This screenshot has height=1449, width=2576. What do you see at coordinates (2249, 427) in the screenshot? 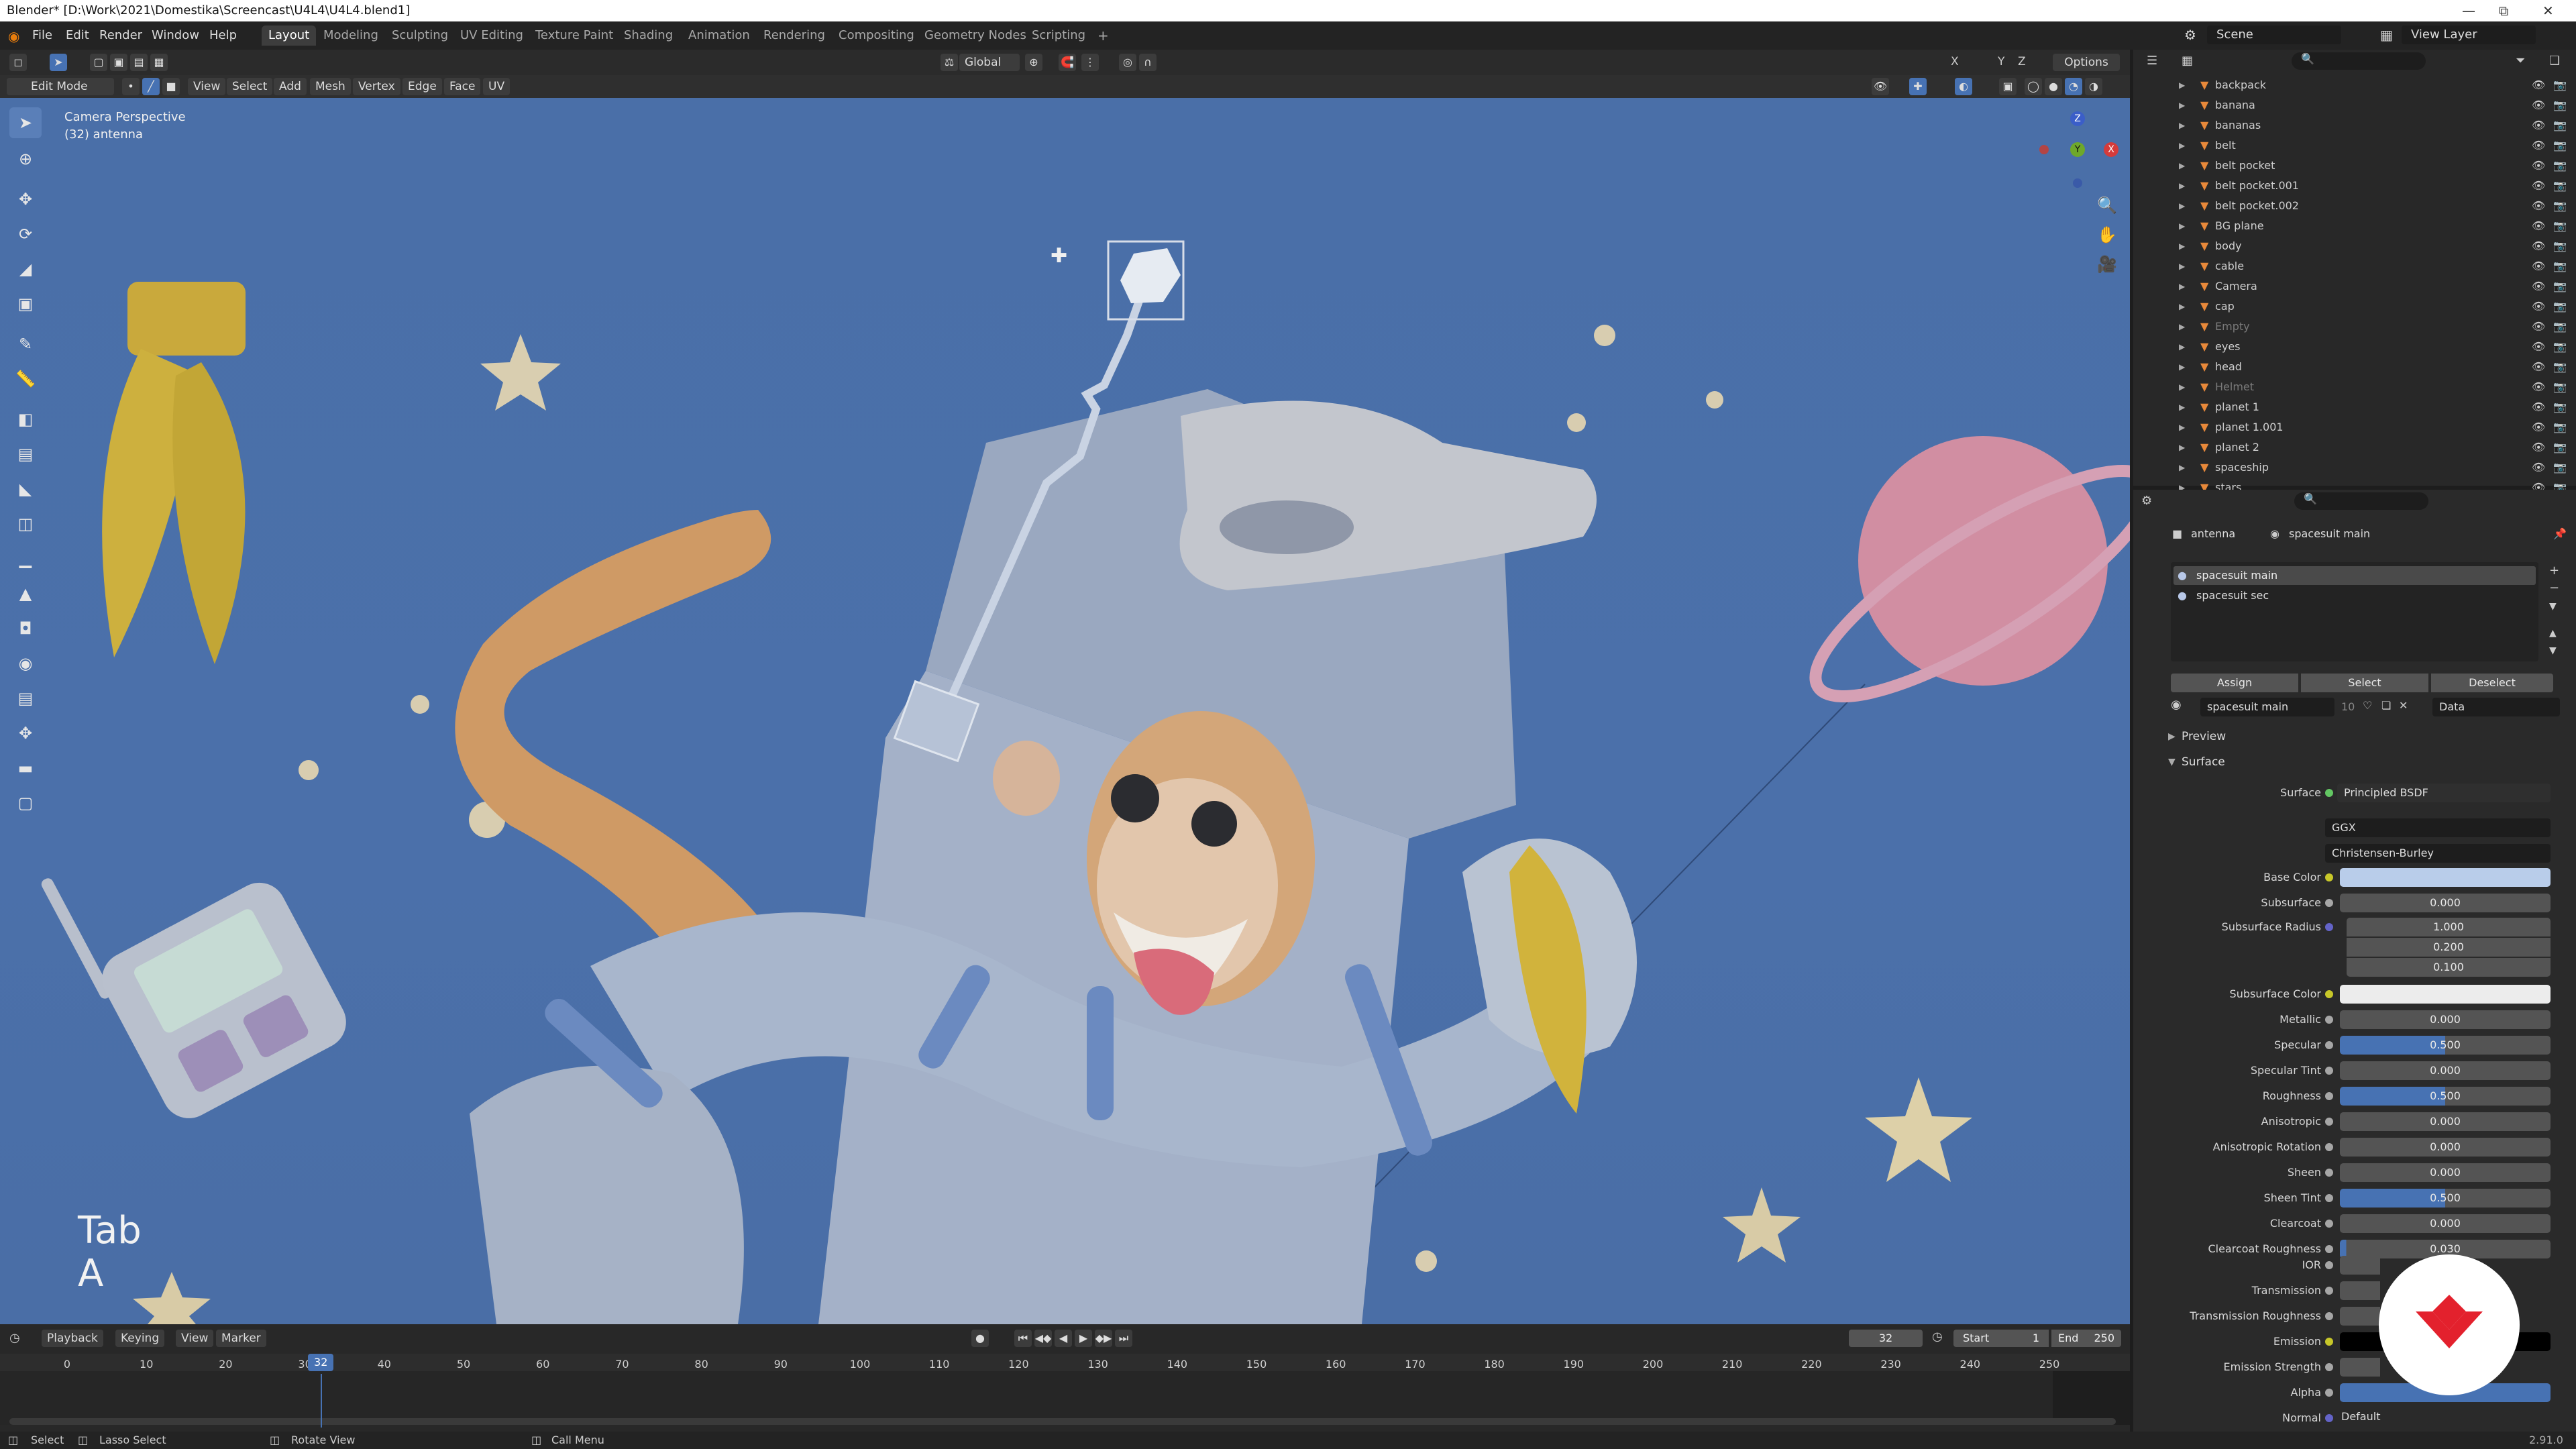
I see `outliner-item-name: planet 1.001` at bounding box center [2249, 427].